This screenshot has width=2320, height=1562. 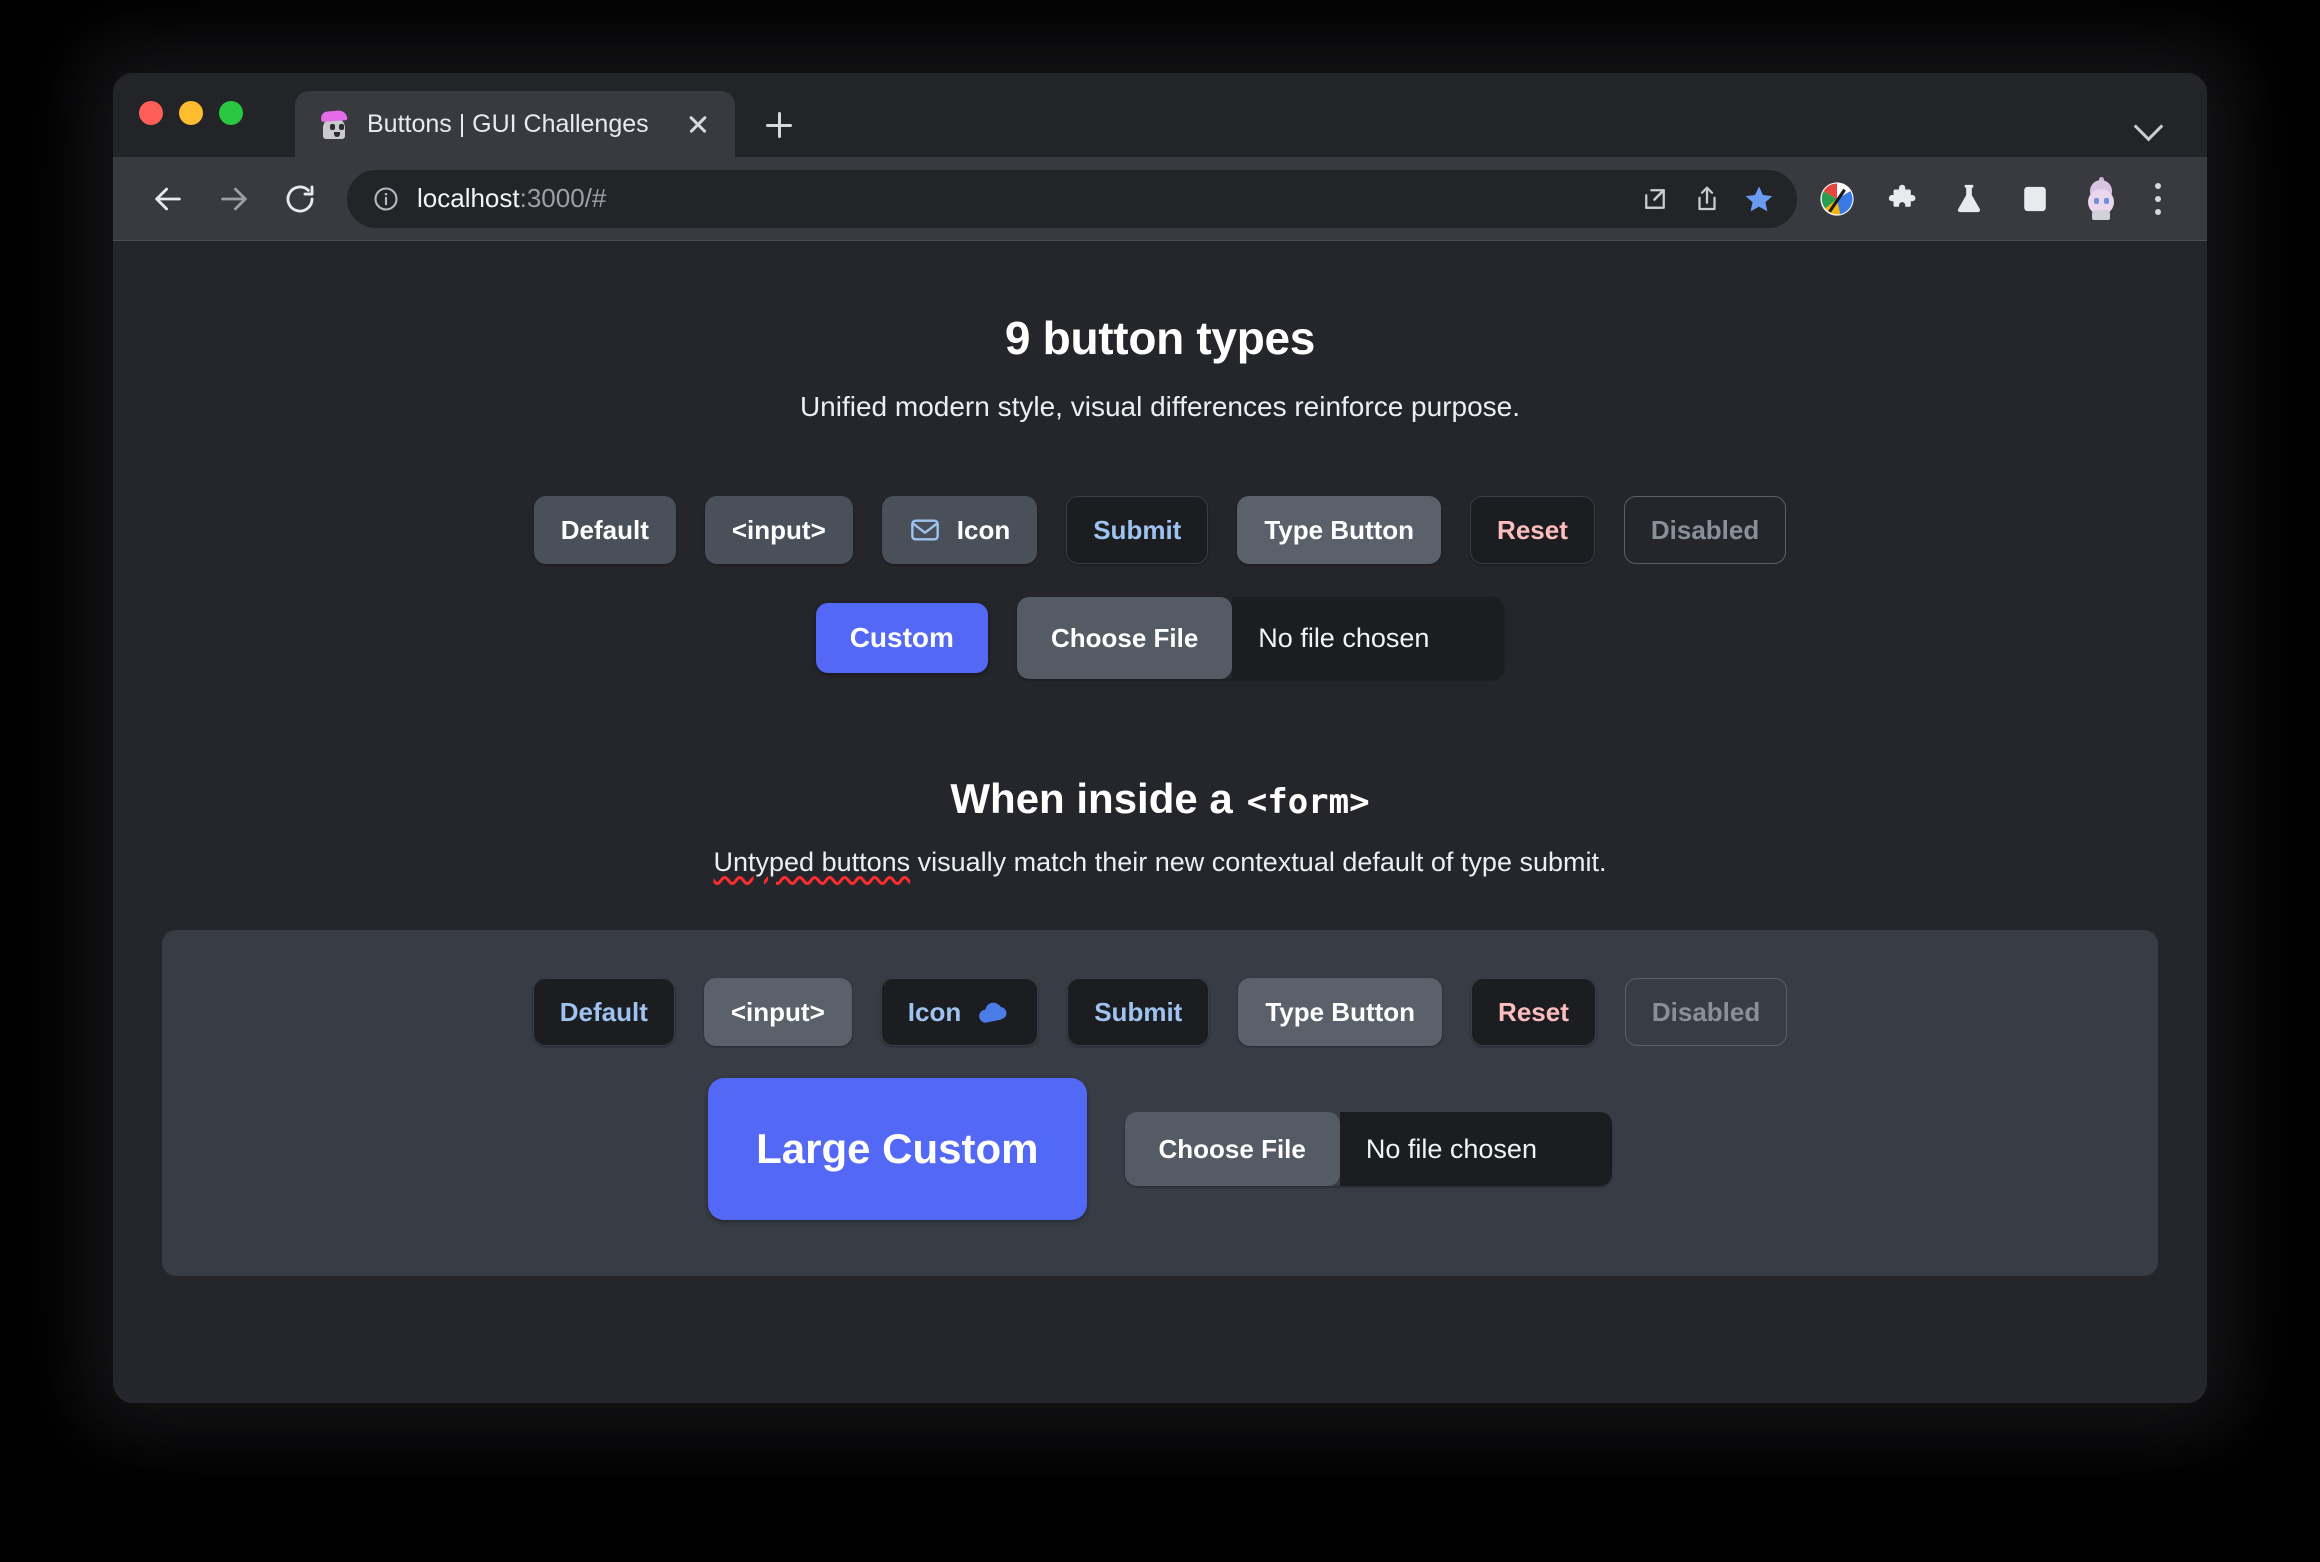 I want to click on disabled-button: Disabled, so click(x=1705, y=530).